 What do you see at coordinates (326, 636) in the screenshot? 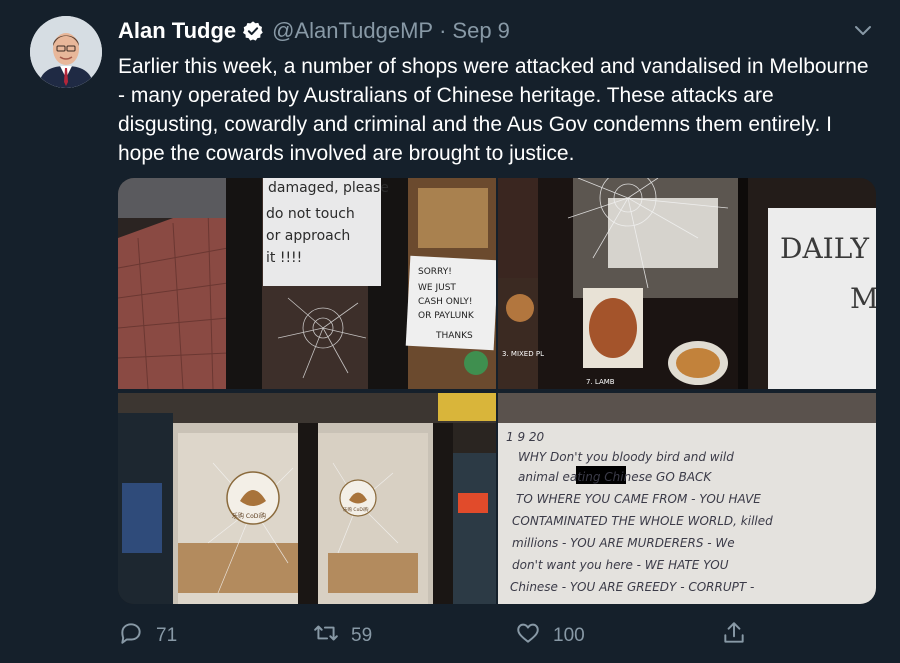
I see `retweet-icon` at bounding box center [326, 636].